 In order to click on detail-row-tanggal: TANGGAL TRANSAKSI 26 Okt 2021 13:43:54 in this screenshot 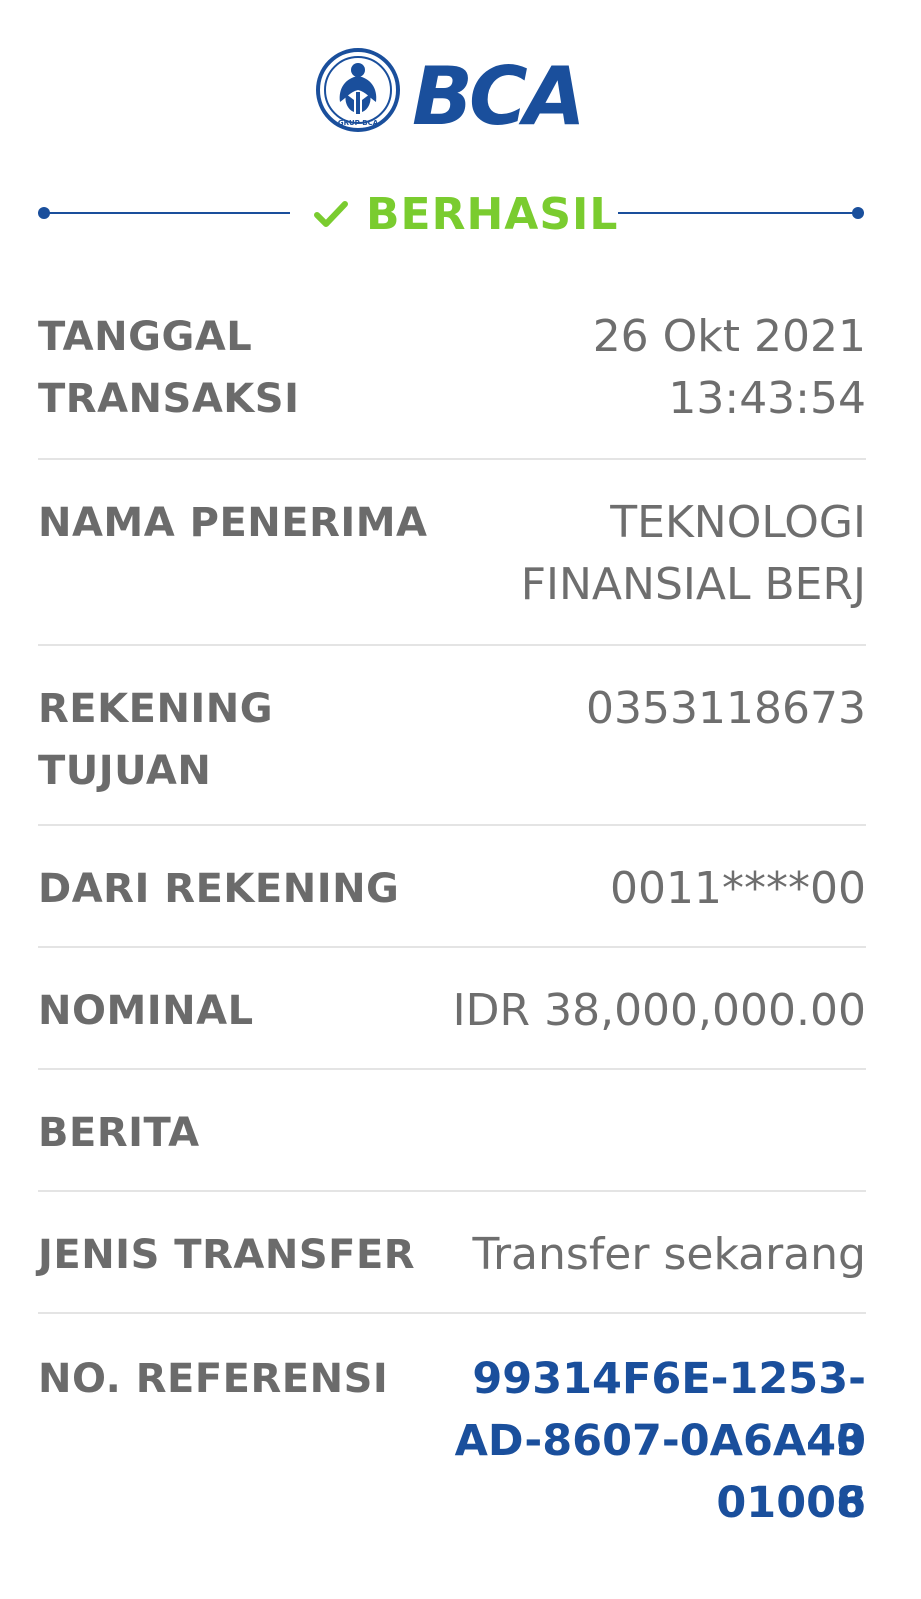, I will do `click(452, 376)`.